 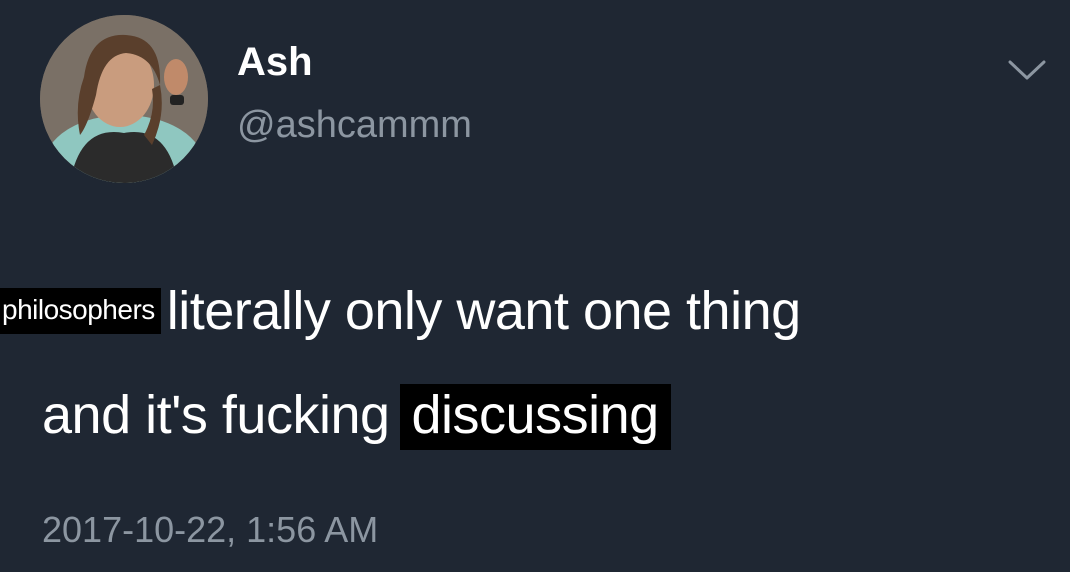 What do you see at coordinates (80, 311) in the screenshot?
I see `caption-sticker-philosophers: philosophers` at bounding box center [80, 311].